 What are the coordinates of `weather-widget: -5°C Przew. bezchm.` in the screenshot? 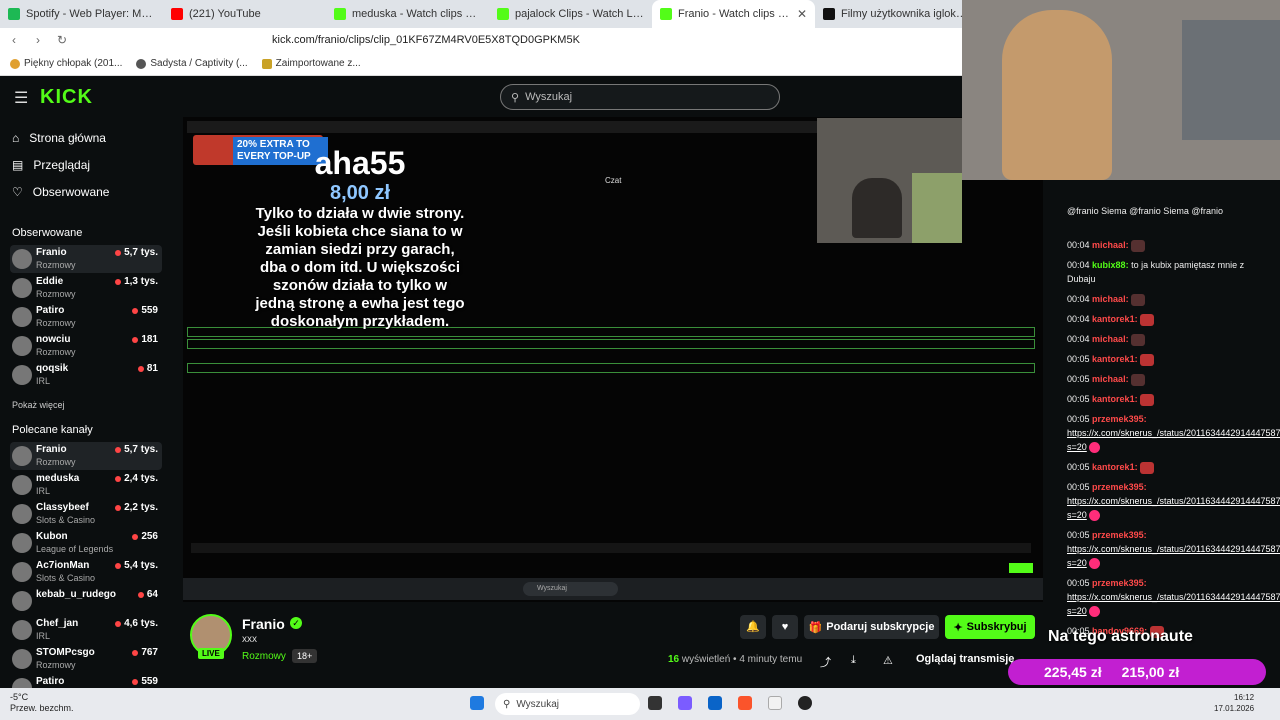 It's located at (42, 703).